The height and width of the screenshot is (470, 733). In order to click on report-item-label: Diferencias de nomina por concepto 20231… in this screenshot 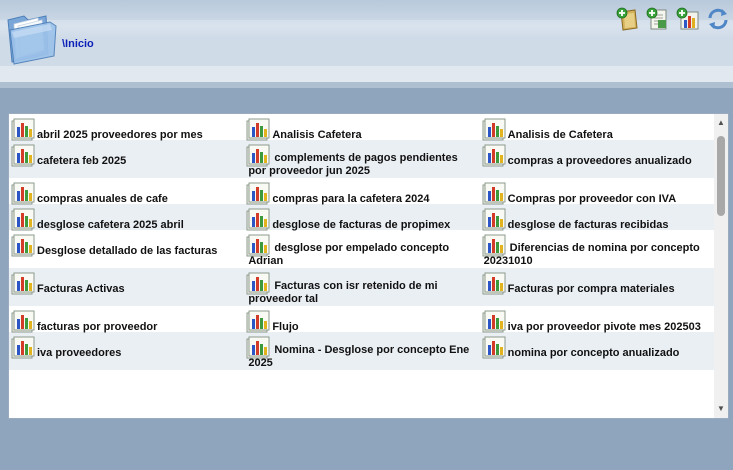, I will do `click(591, 254)`.